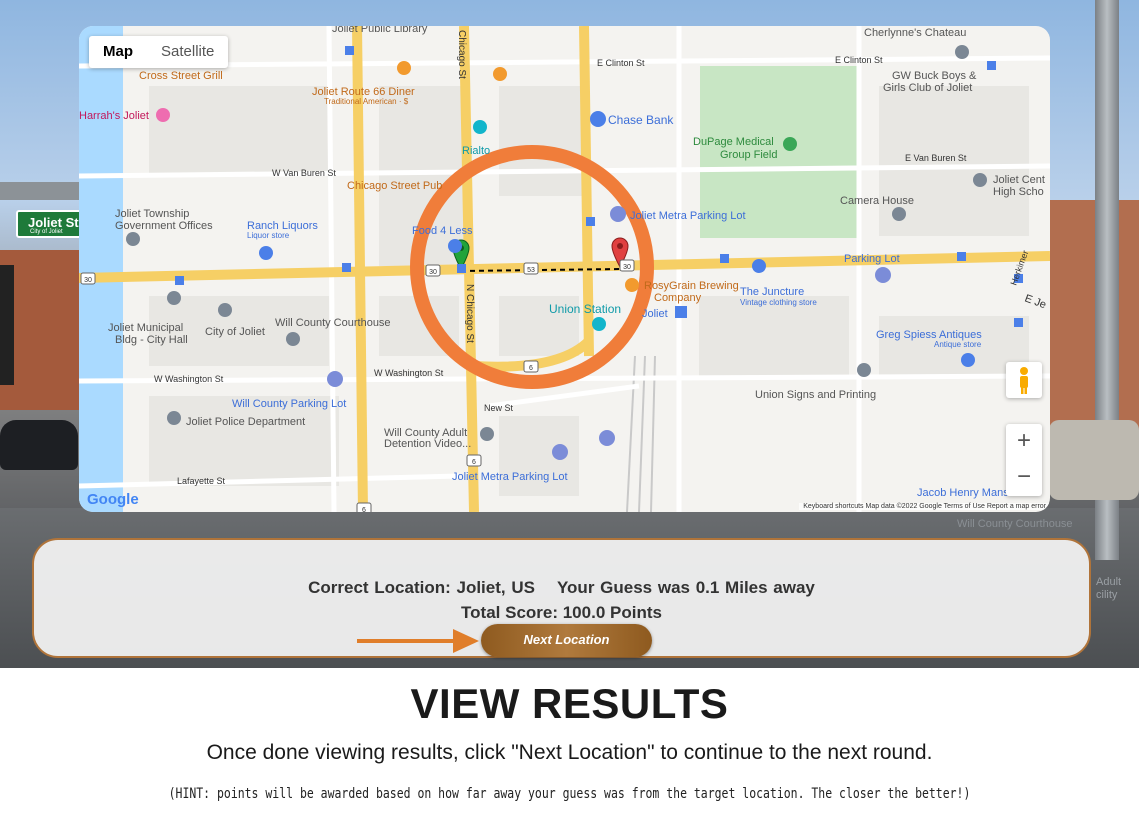 Image resolution: width=1139 pixels, height=819 pixels. Describe the element at coordinates (790, 144) in the screenshot. I see `stadium-icon` at that location.